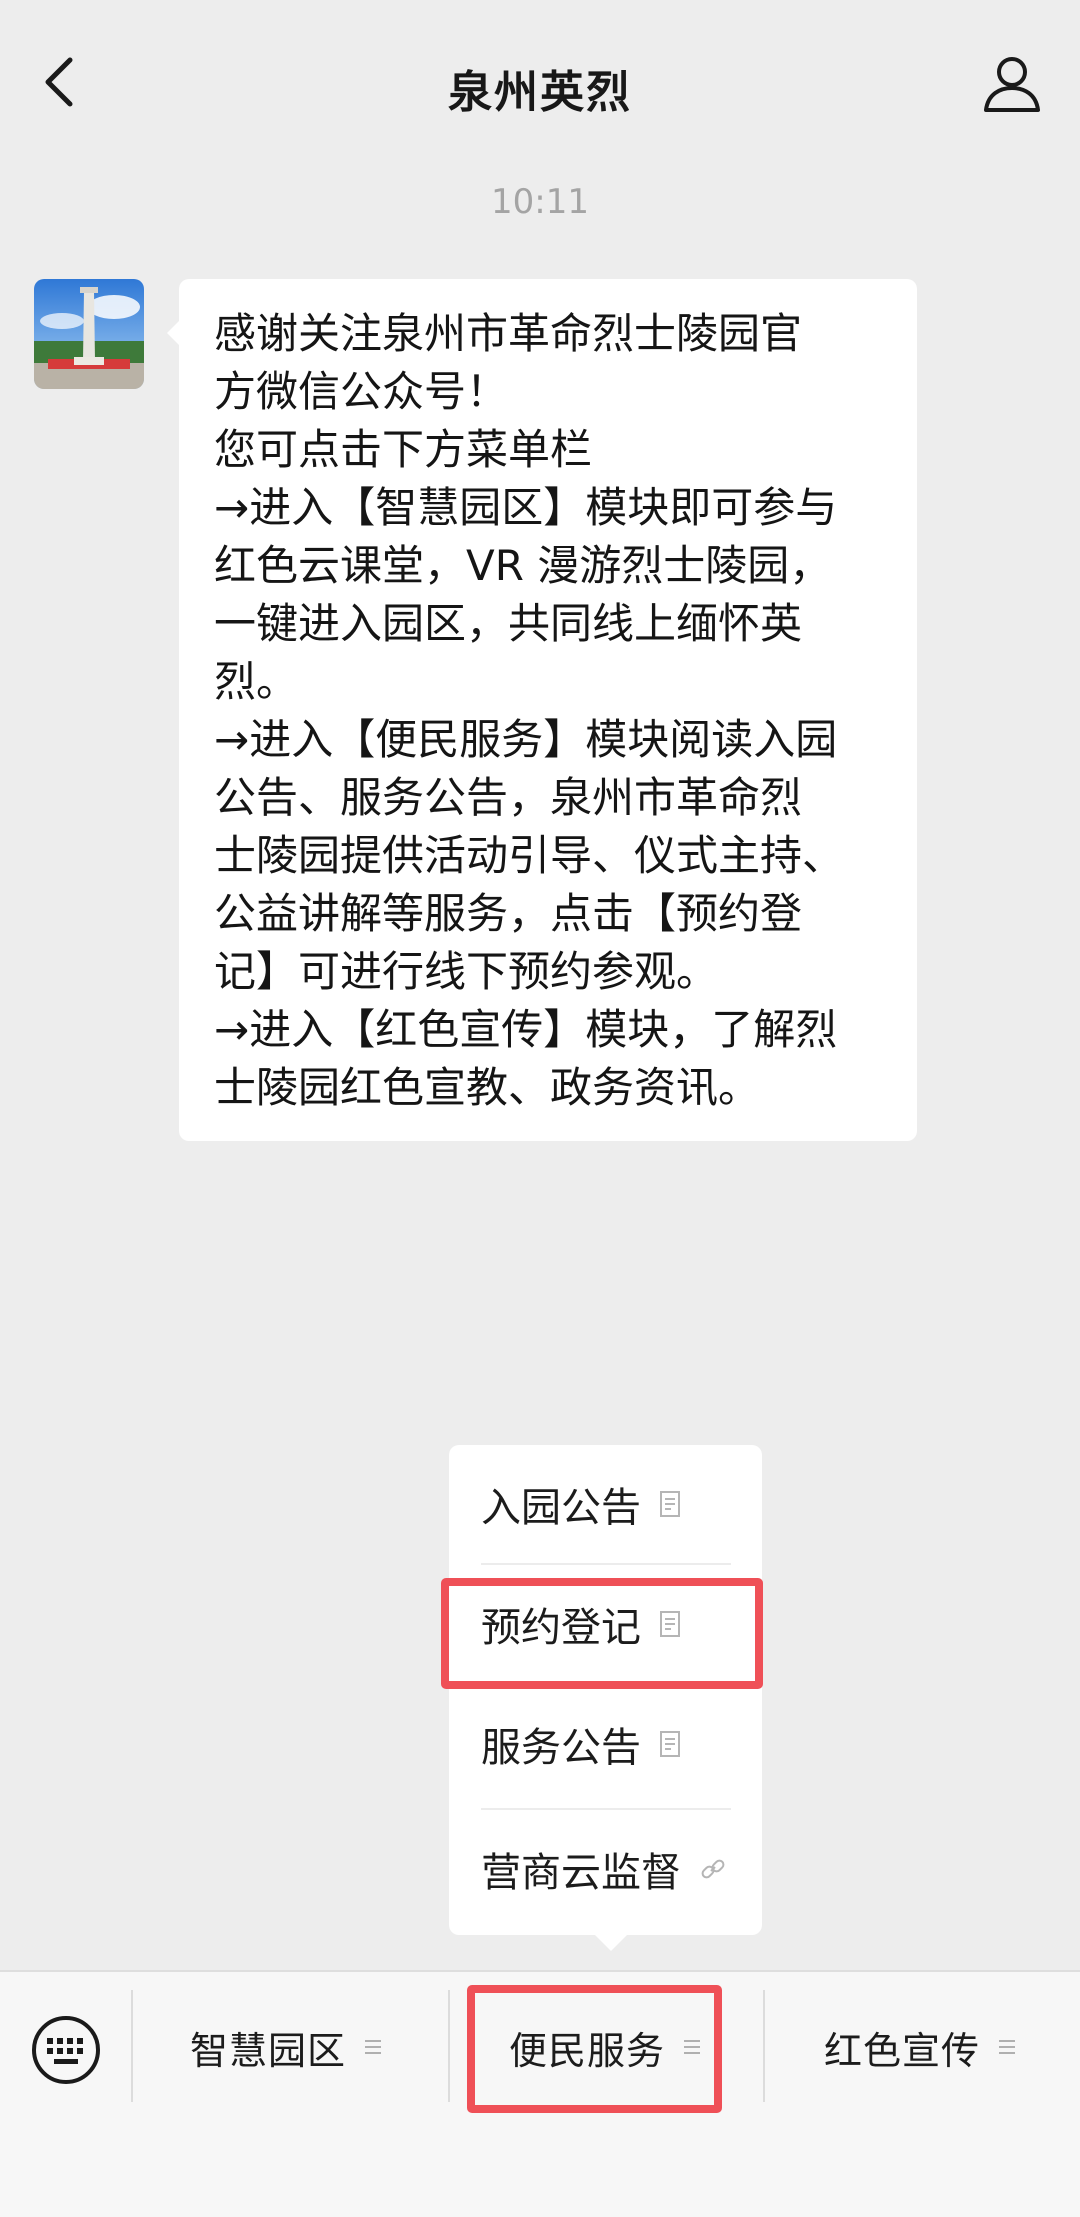  I want to click on message-line: 方微信公众号！, so click(361, 391).